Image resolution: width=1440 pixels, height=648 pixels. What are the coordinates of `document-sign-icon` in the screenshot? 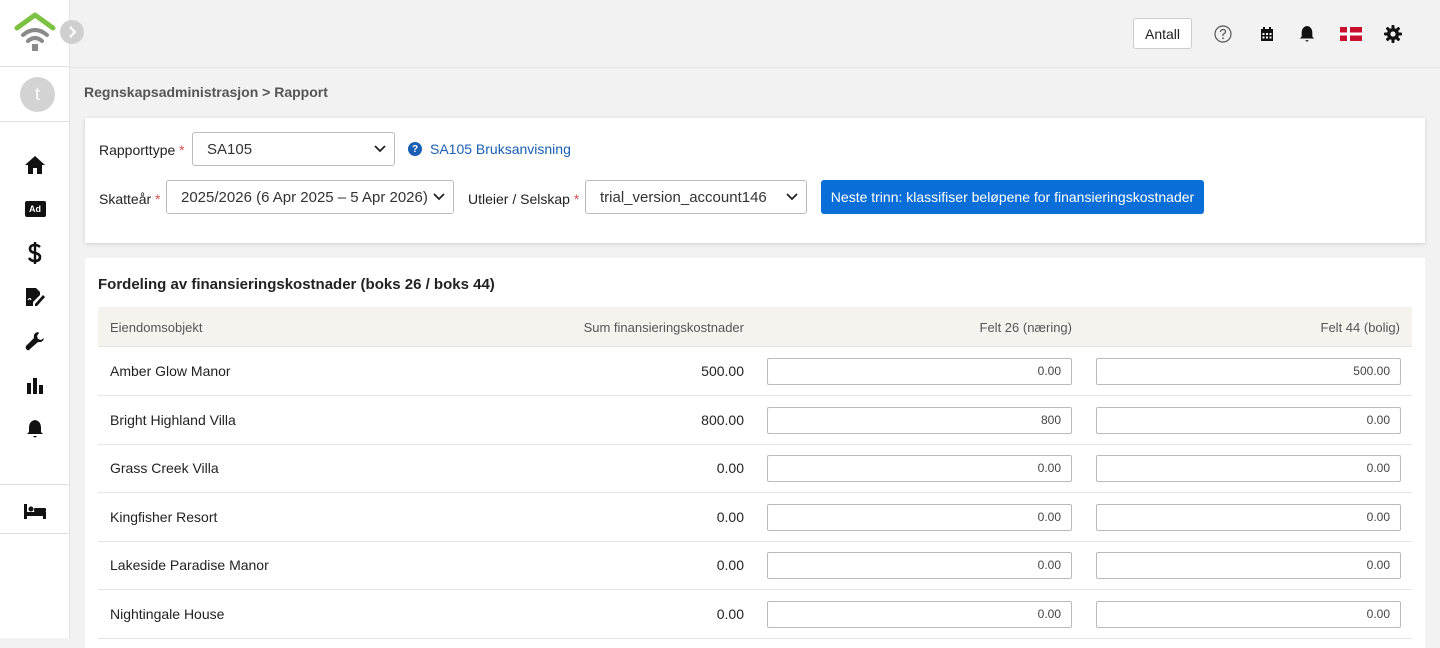 It's located at (35, 297).